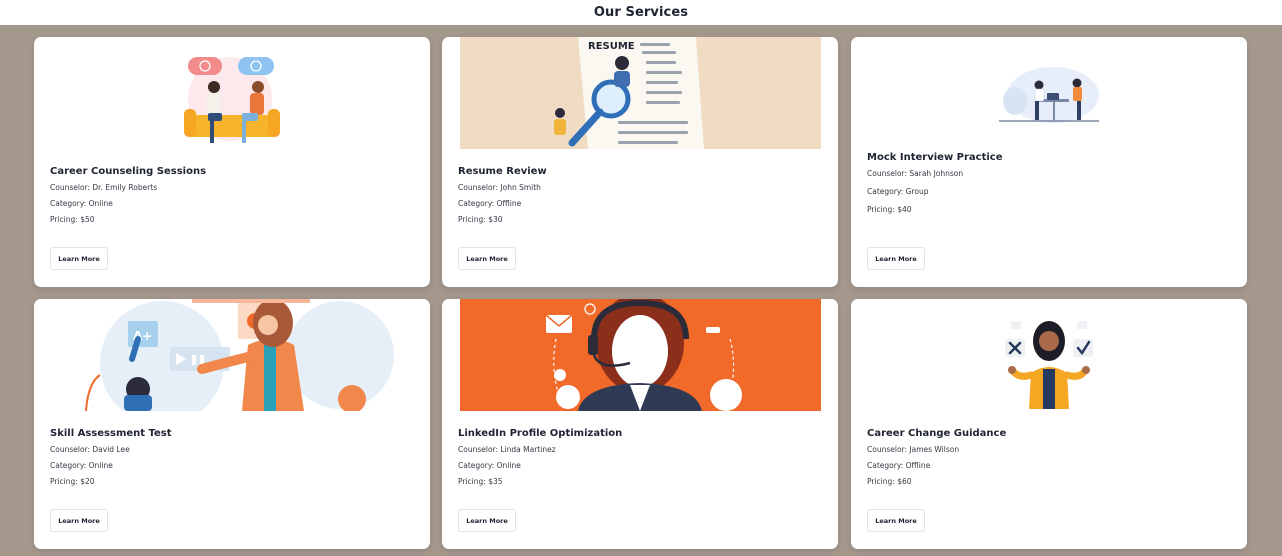  I want to click on service-title: Skill Assessment Test, so click(111, 433).